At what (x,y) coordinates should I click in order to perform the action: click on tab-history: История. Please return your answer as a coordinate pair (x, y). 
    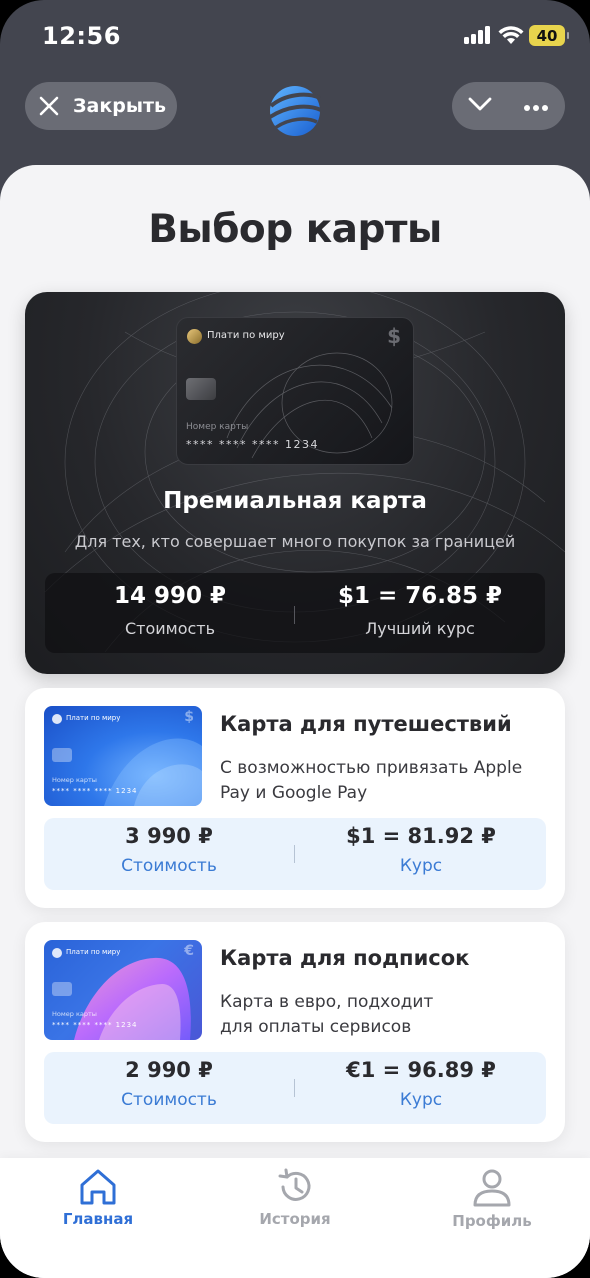
    Looking at the image, I should click on (295, 1198).